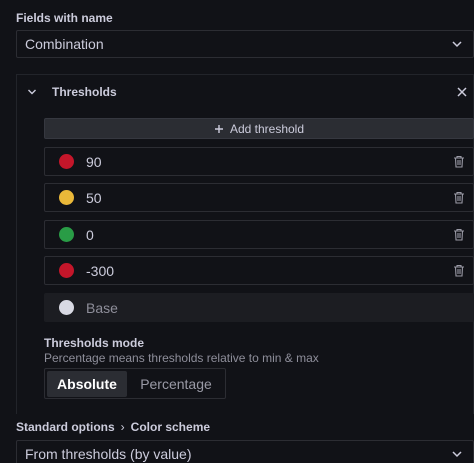 The image size is (474, 463). What do you see at coordinates (94, 343) in the screenshot?
I see `thresholds-mode-title: Thresholds mode` at bounding box center [94, 343].